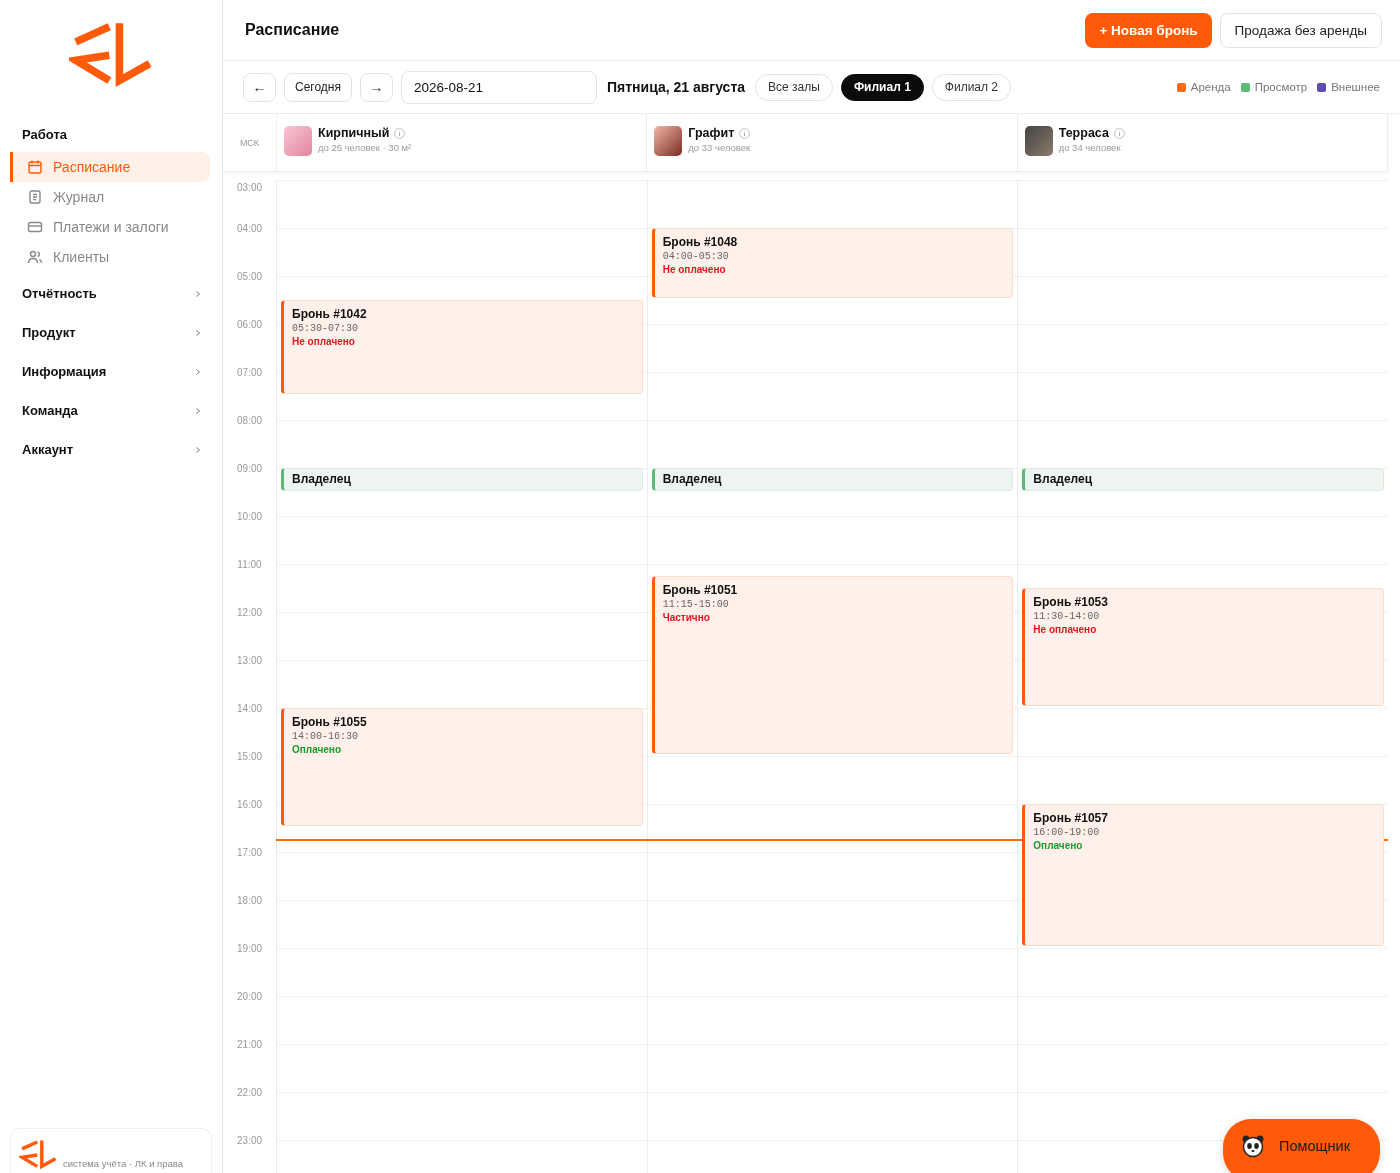 This screenshot has width=1400, height=1173. I want to click on next-button: →, so click(376, 87).